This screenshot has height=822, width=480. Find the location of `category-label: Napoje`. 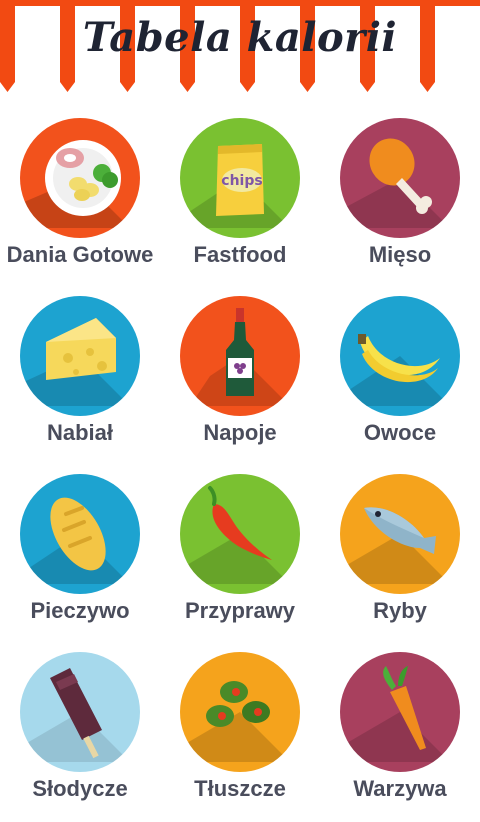

category-label: Napoje is located at coordinates (240, 432).